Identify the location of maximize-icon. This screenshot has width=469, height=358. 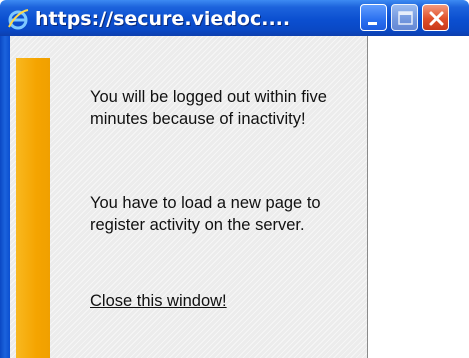
(405, 18).